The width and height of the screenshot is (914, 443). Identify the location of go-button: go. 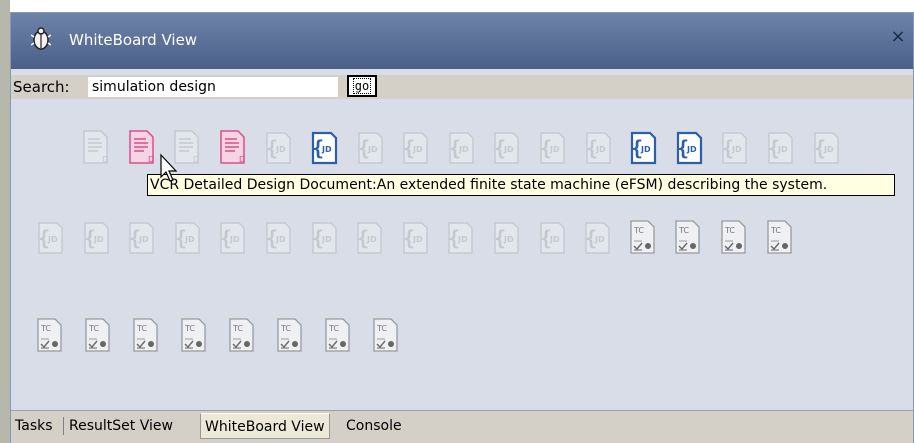
(362, 86).